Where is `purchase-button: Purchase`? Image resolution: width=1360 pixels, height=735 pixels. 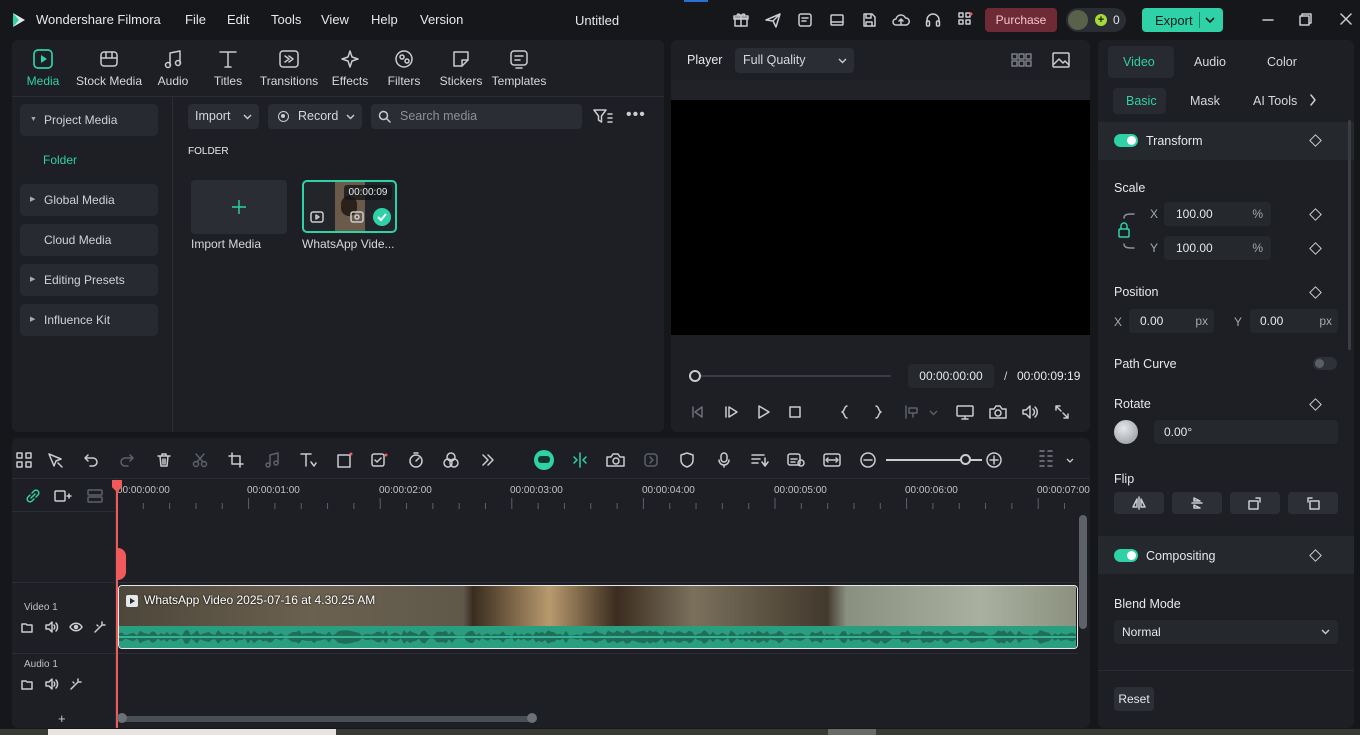 purchase-button: Purchase is located at coordinates (1021, 20).